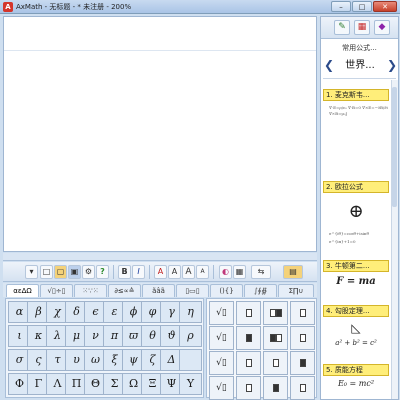 This screenshot has height=400, width=400. What do you see at coordinates (385, 6) in the screenshot?
I see `close-button: ✕` at bounding box center [385, 6].